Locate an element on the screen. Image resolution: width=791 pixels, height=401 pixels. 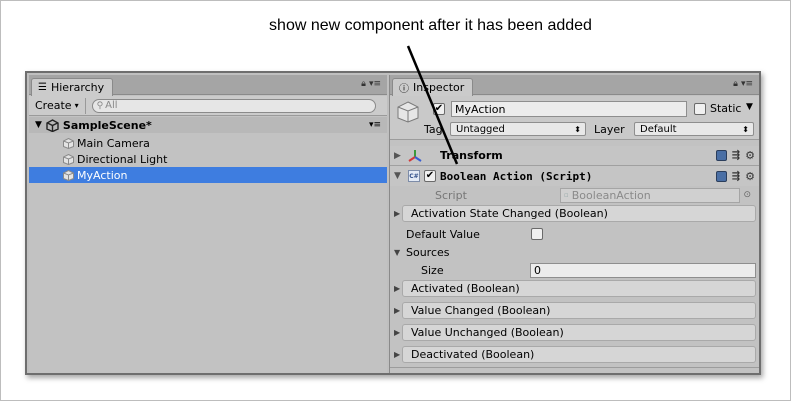
hierarchy-item-directional-light: Directional Light is located at coordinates (208, 159).